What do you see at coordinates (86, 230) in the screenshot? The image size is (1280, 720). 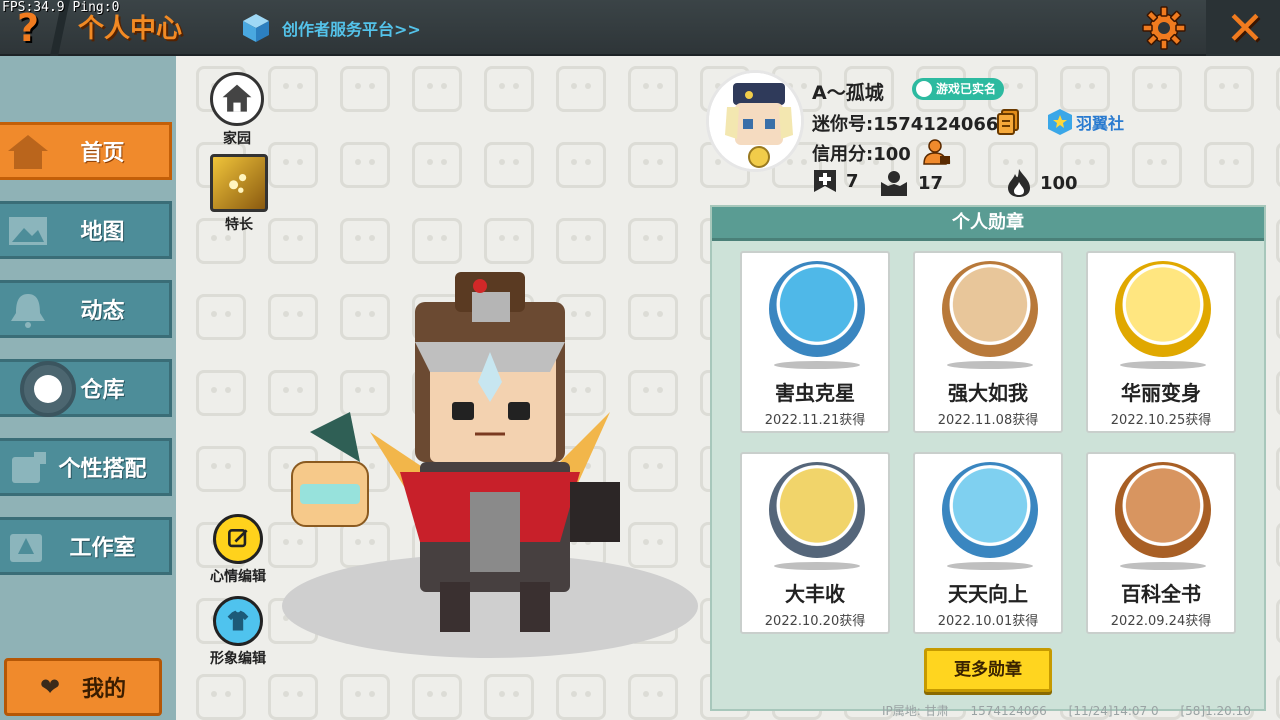 I see `sidebar-item-map: 地图` at bounding box center [86, 230].